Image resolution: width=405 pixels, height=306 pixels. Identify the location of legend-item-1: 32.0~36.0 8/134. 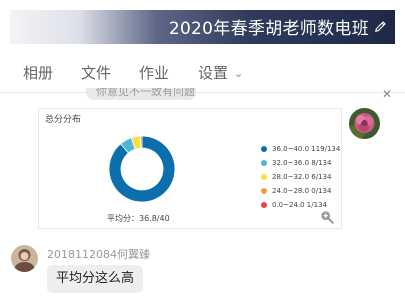
(300, 163).